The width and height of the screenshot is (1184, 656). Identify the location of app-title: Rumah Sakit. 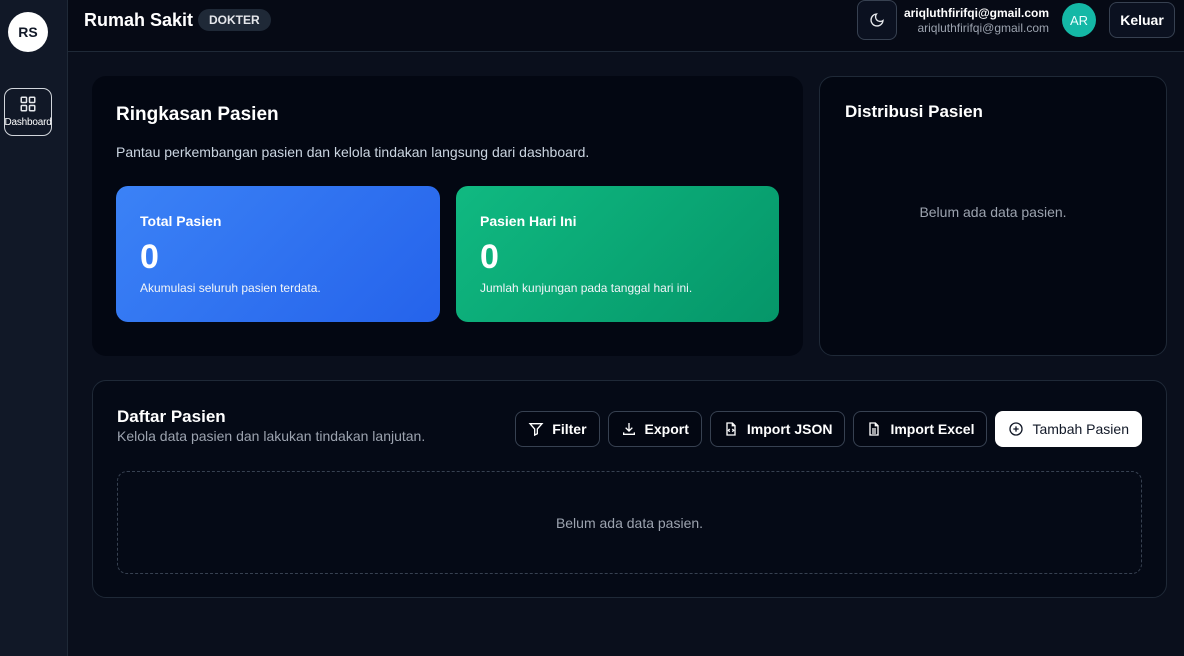
(139, 20).